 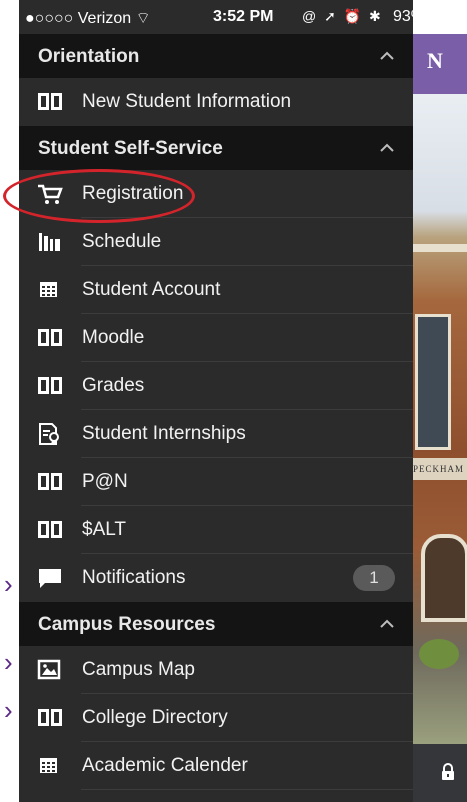 I want to click on bottom-toolbar-peek, so click(x=440, y=773).